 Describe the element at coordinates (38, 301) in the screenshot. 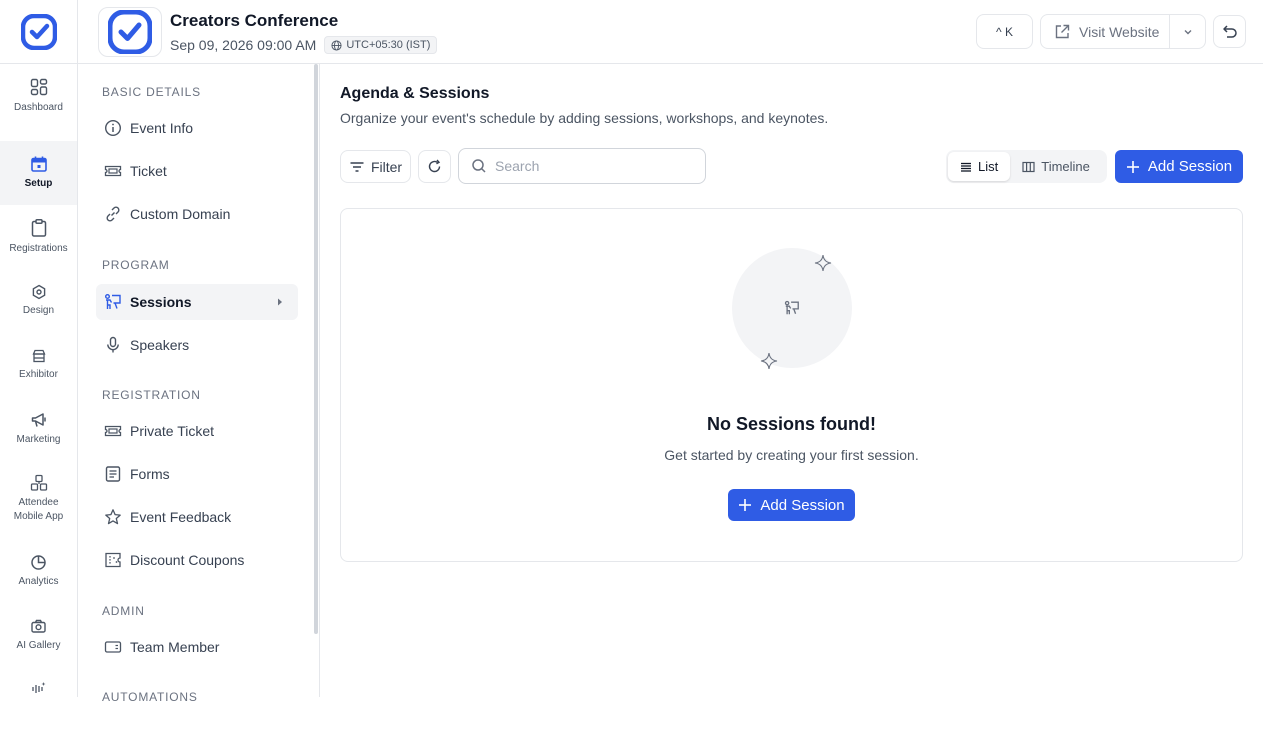

I see `rail-item-design: Design` at that location.